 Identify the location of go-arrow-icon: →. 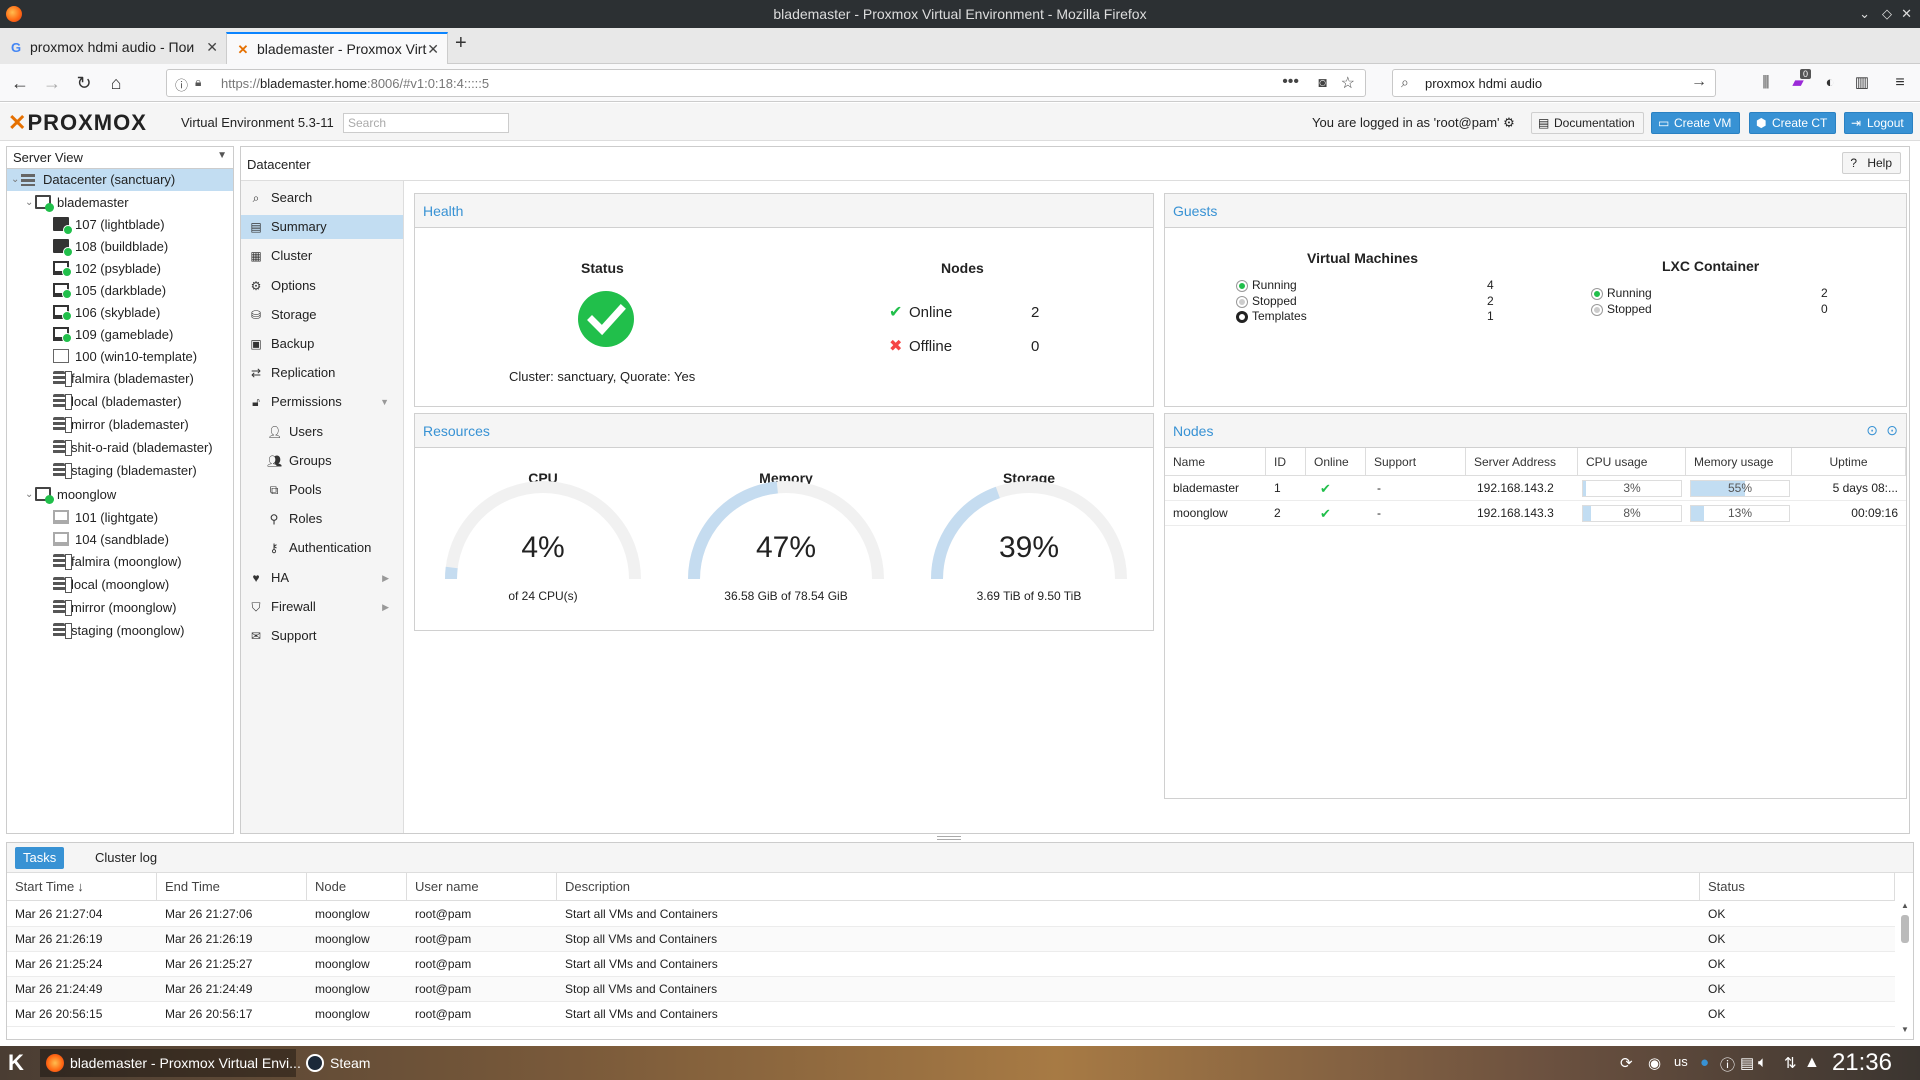
(1699, 82).